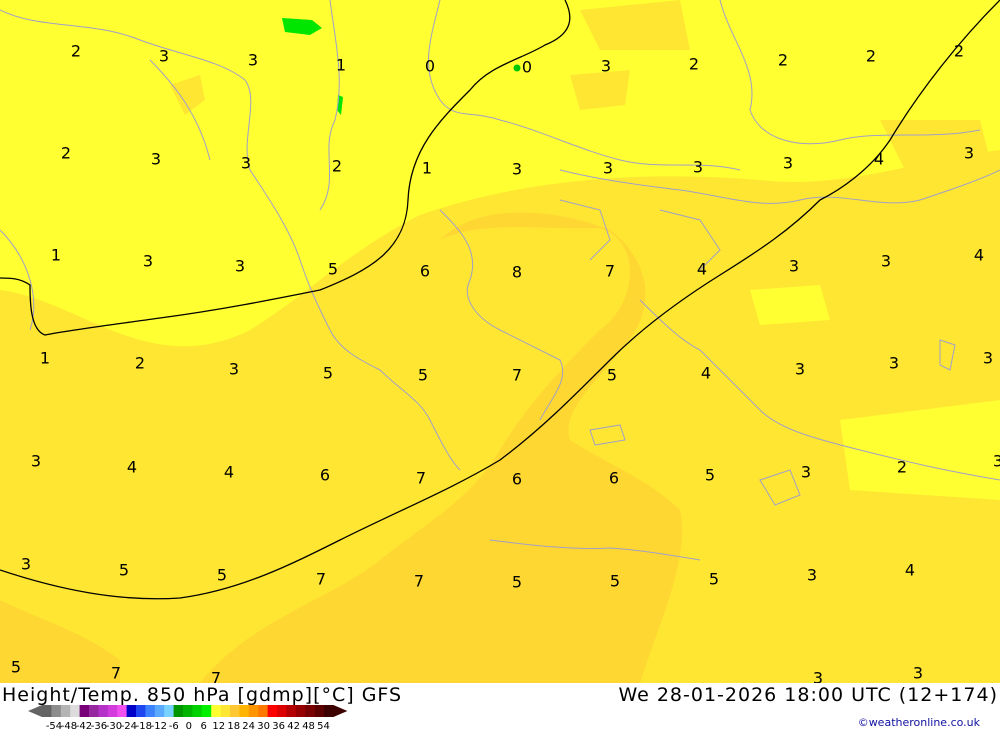 The width and height of the screenshot is (1000, 733). I want to click on legend-arrow-left, so click(35, 711).